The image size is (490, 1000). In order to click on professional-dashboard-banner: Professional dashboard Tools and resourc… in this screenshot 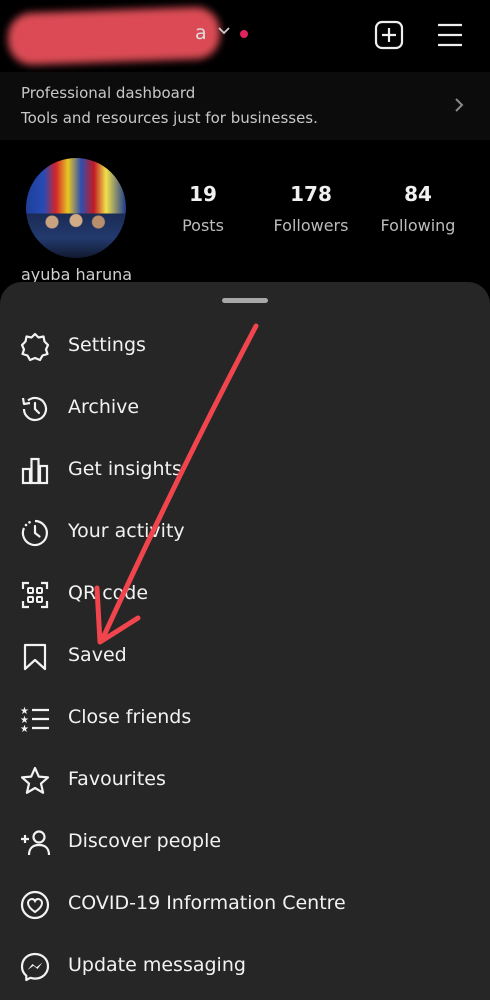, I will do `click(245, 106)`.